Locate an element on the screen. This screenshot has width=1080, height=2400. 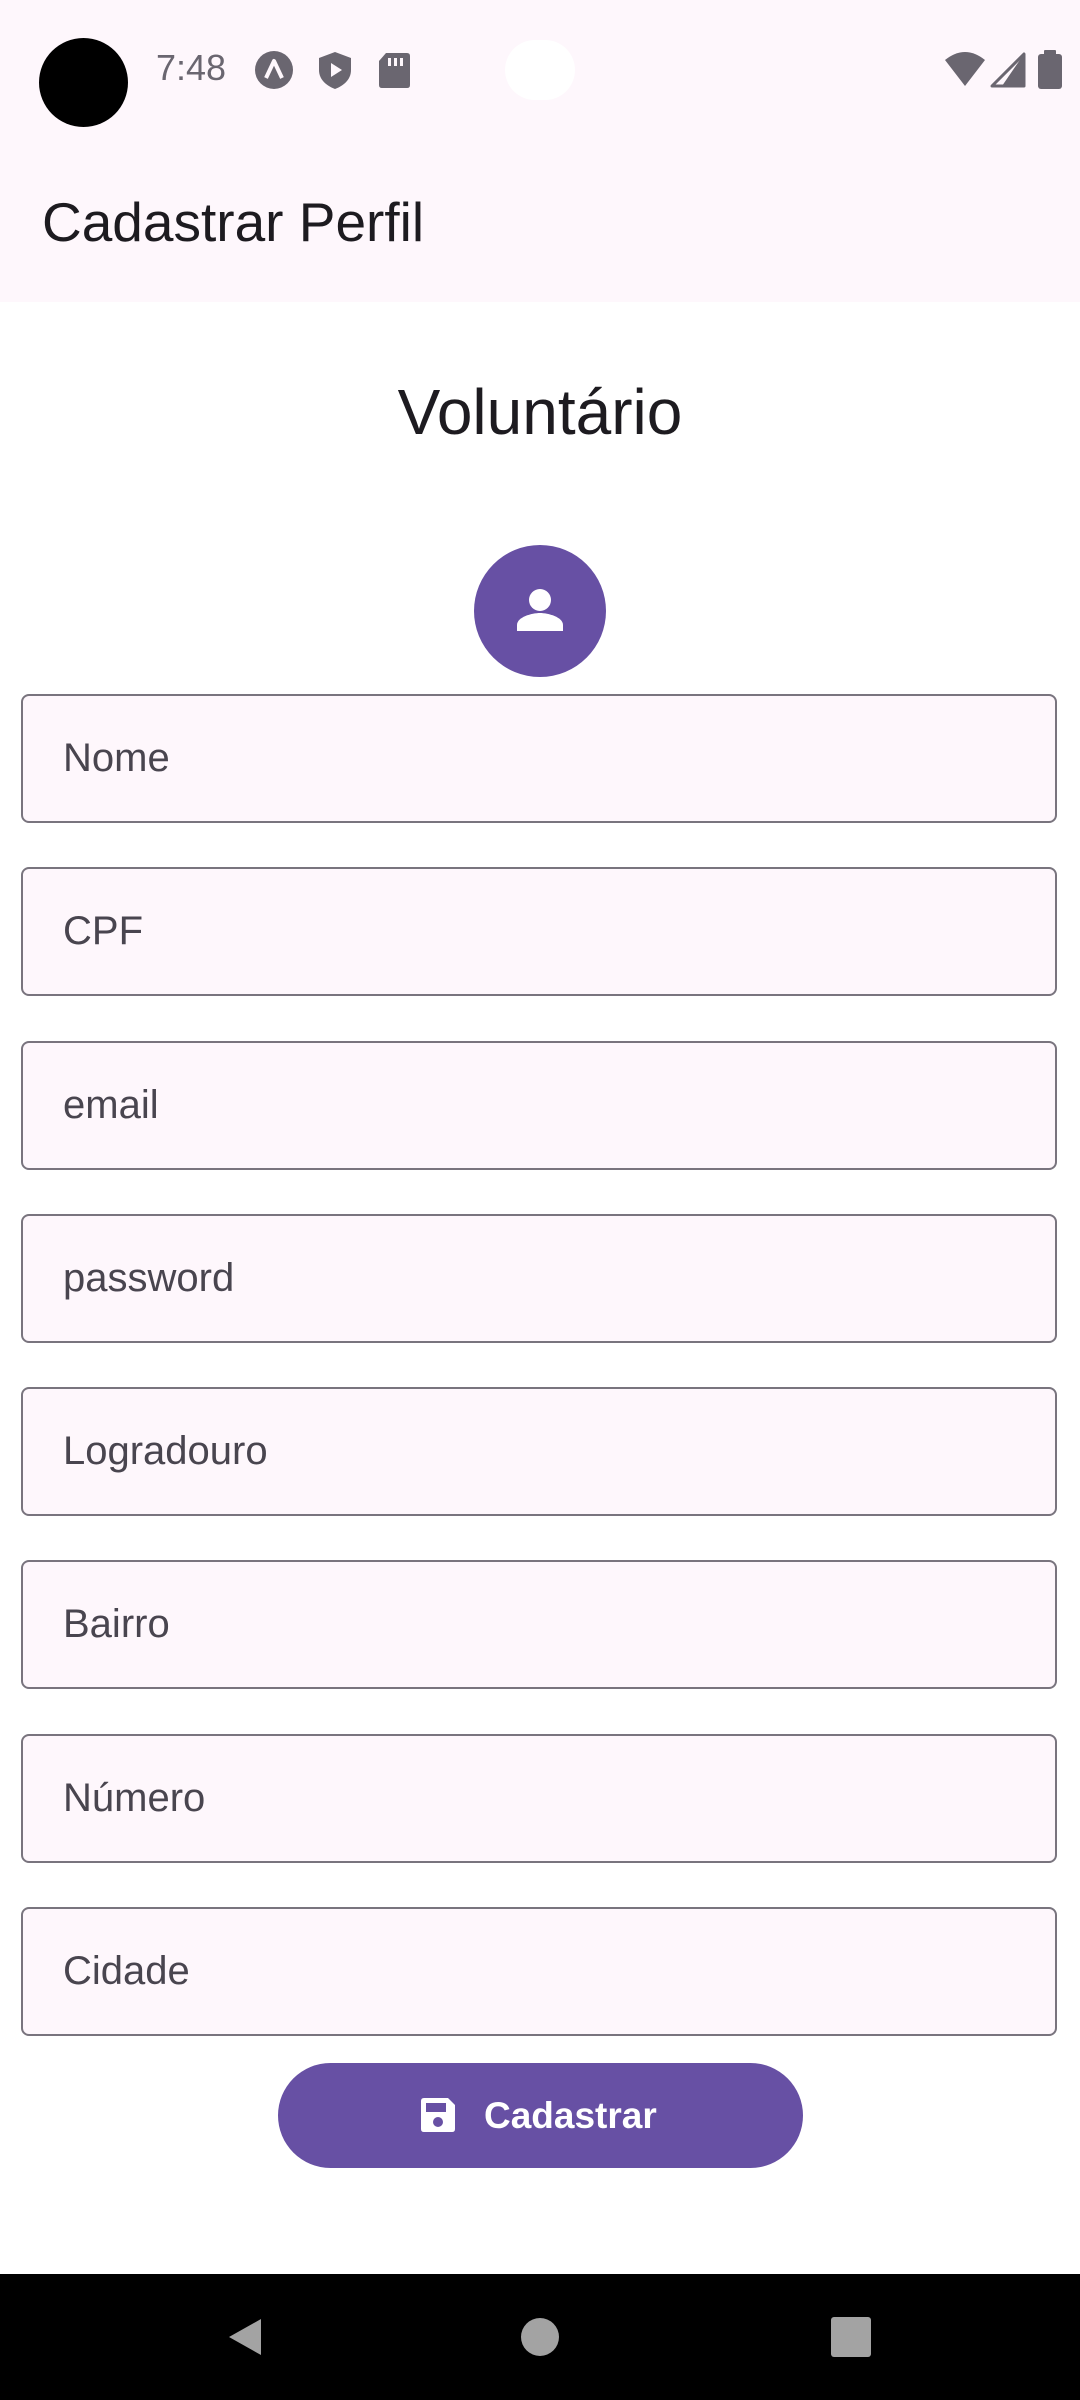
top-app-bar: Cadastrar Perfil is located at coordinates (540, 221).